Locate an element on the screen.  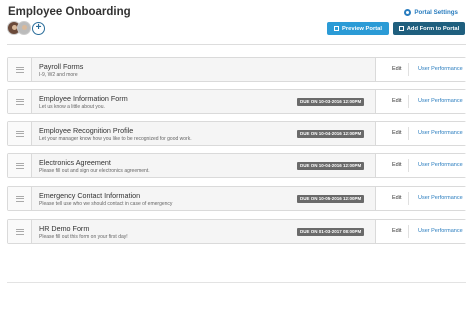
preview-icon is located at coordinates (337, 28).